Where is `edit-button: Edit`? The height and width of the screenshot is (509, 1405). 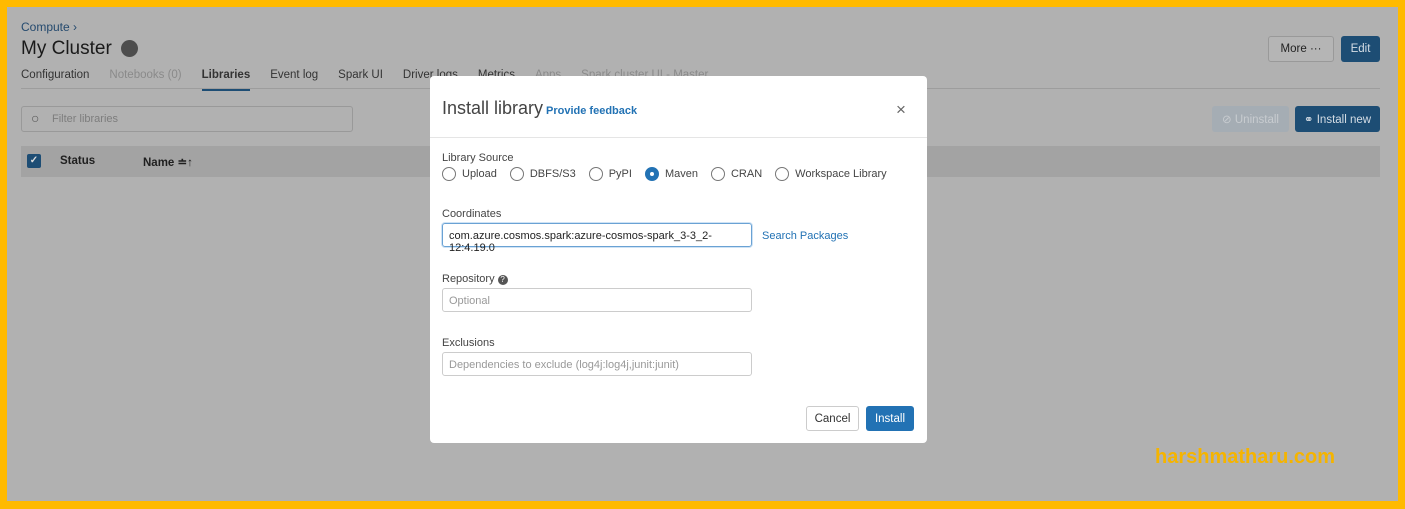
edit-button: Edit is located at coordinates (1360, 49).